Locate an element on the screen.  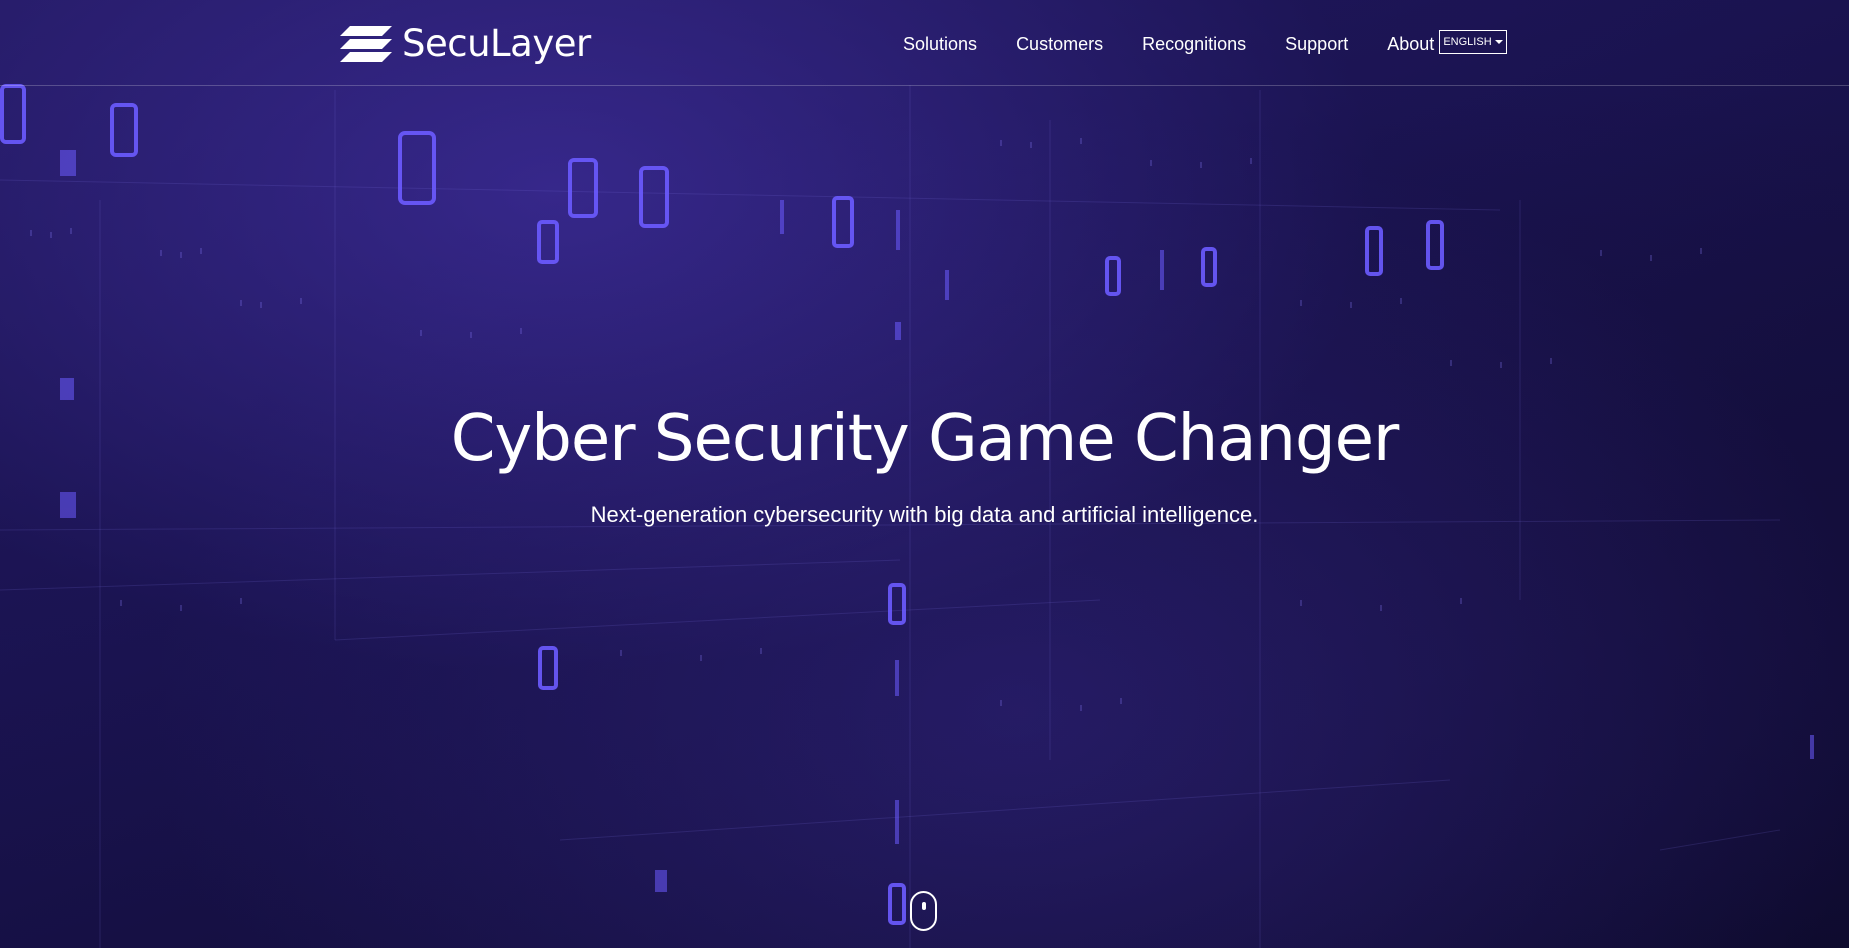
language-label: ENGLISH is located at coordinates (1467, 42).